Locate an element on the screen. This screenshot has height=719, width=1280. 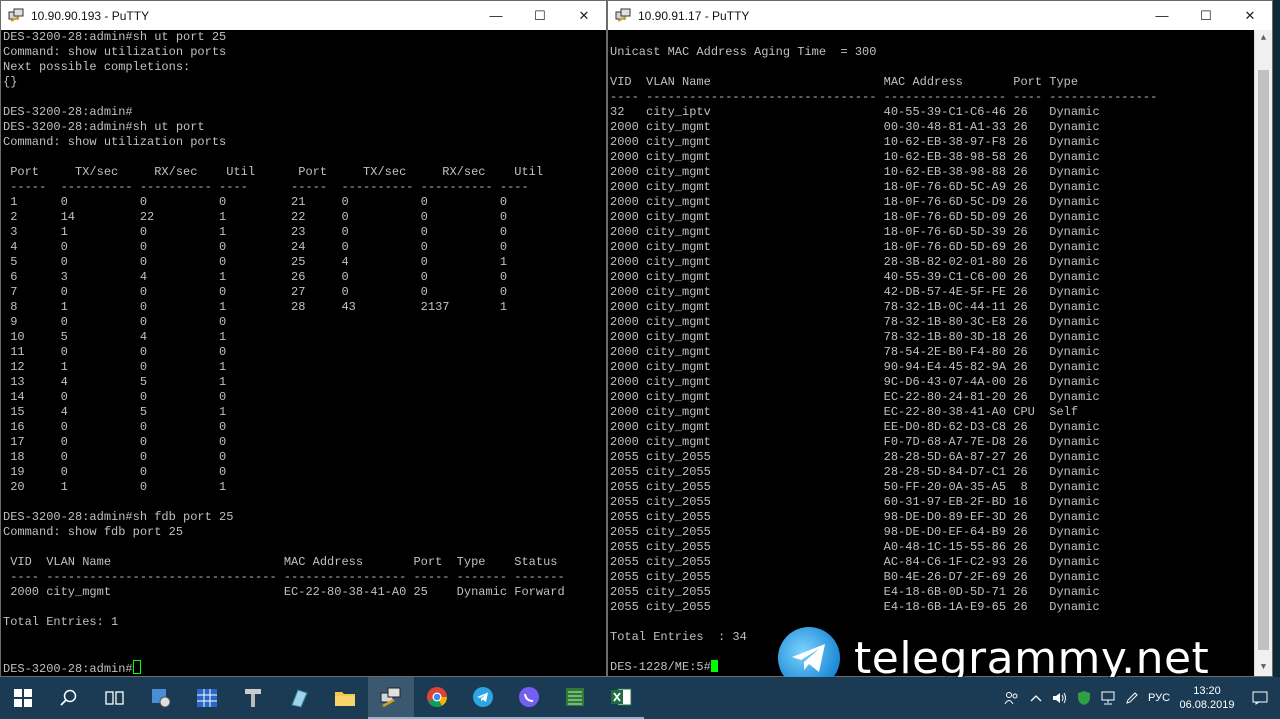
terminal-line: 2 14 22 1 22 0 0 0 is located at coordinates (304, 217).